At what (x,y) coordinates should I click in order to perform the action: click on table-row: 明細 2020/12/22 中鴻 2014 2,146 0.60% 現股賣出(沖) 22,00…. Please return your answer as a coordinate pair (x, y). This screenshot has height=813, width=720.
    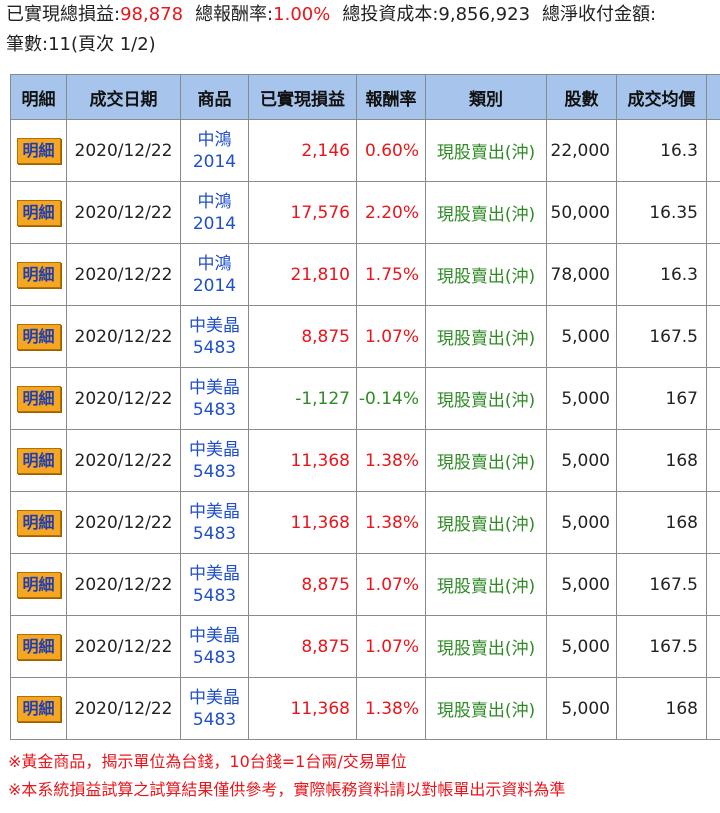
    Looking at the image, I should click on (365, 150).